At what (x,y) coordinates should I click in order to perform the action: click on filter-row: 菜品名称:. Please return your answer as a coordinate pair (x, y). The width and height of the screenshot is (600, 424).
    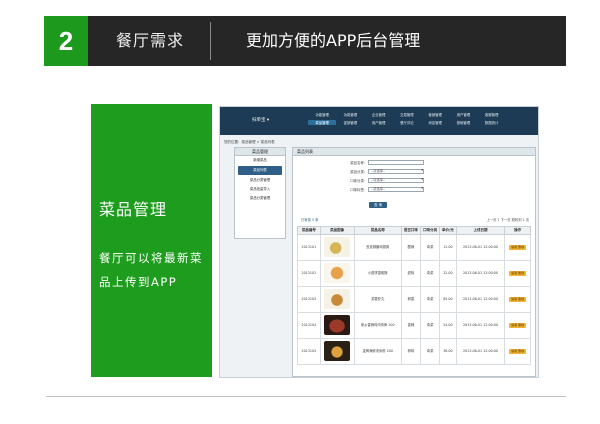
    Looking at the image, I should click on (378, 162).